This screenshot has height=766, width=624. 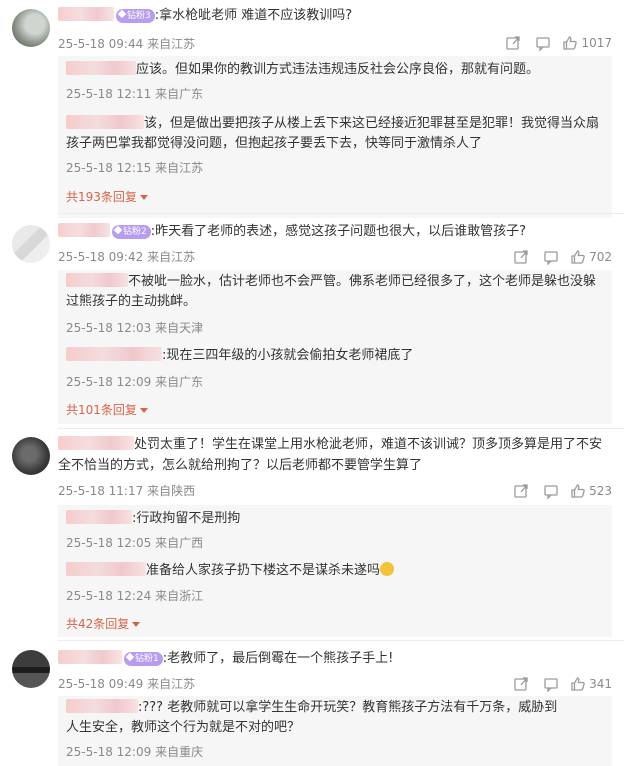 I want to click on reply-time: 25-5-18 12:05, so click(x=109, y=543).